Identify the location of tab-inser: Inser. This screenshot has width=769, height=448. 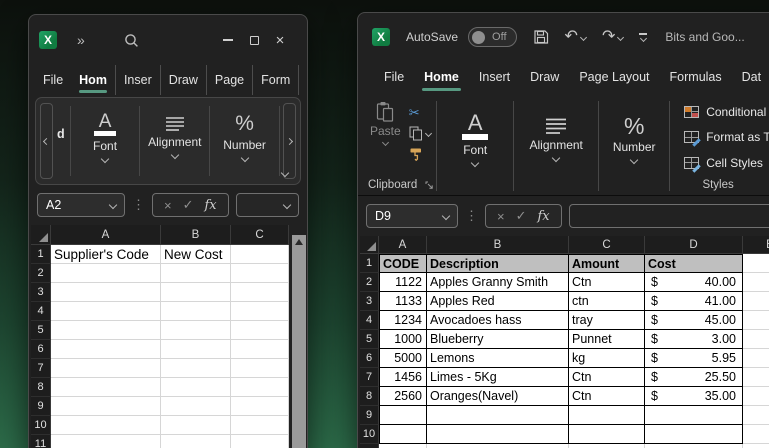
(137, 80).